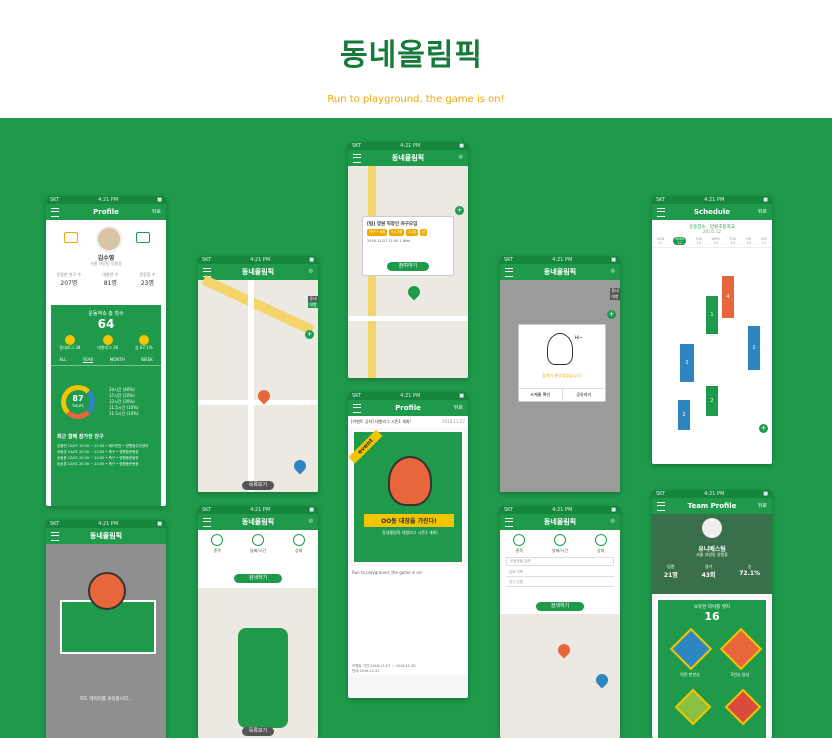 The height and width of the screenshot is (738, 832). What do you see at coordinates (712, 528) in the screenshot?
I see `team-avatar` at bounding box center [712, 528].